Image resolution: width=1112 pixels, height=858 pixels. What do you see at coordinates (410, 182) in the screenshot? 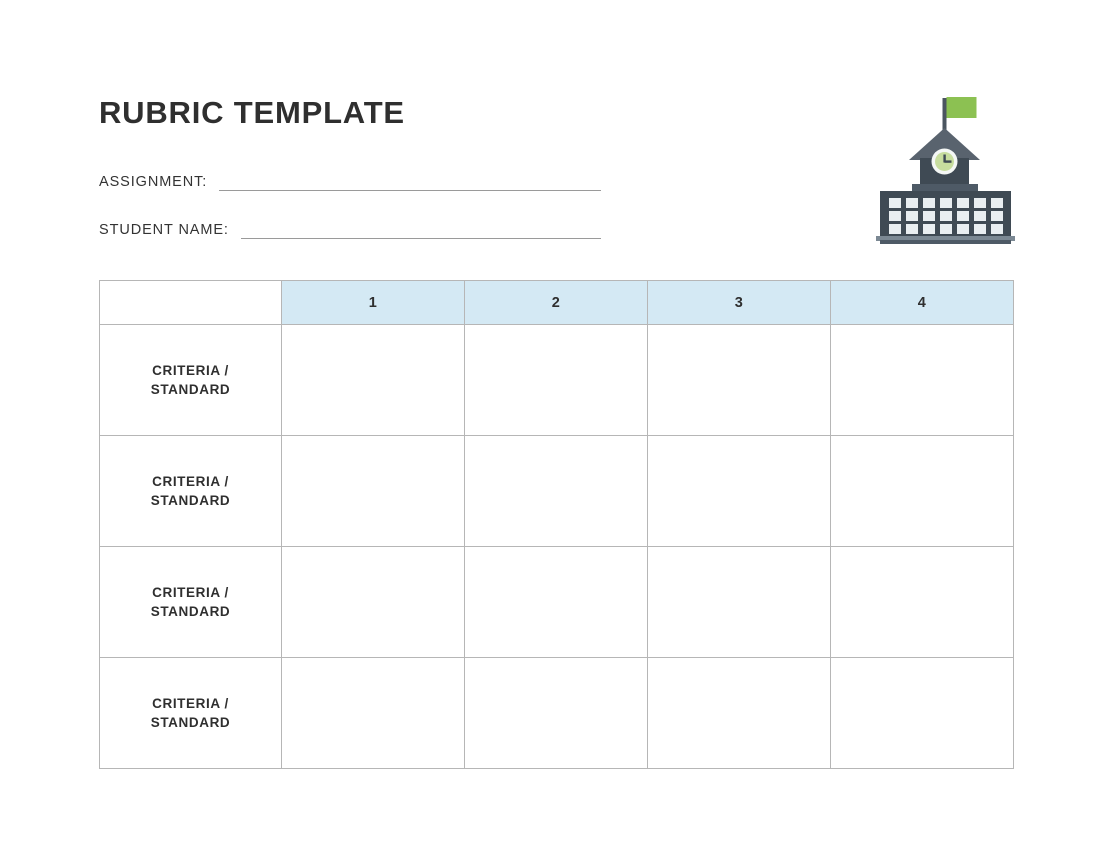
I see `assignment-input-line` at bounding box center [410, 182].